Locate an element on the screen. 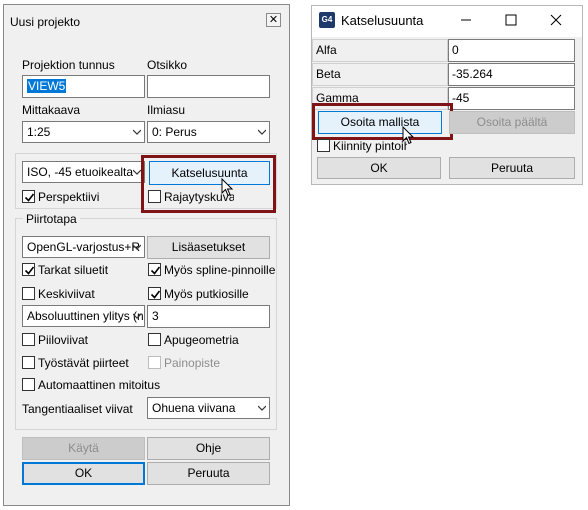 This screenshot has height=510, width=588. spline-checkbox is located at coordinates (154, 269).